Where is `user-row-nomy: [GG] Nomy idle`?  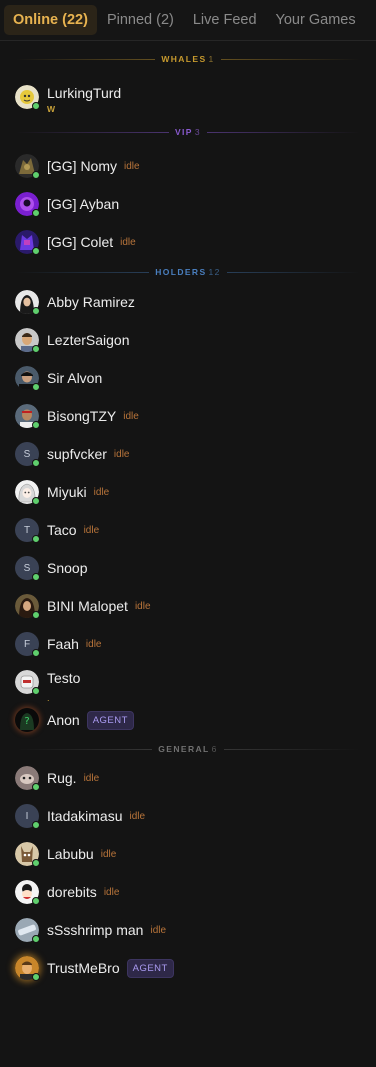
user-row-nomy: [GG] Nomy idle is located at coordinates (188, 166).